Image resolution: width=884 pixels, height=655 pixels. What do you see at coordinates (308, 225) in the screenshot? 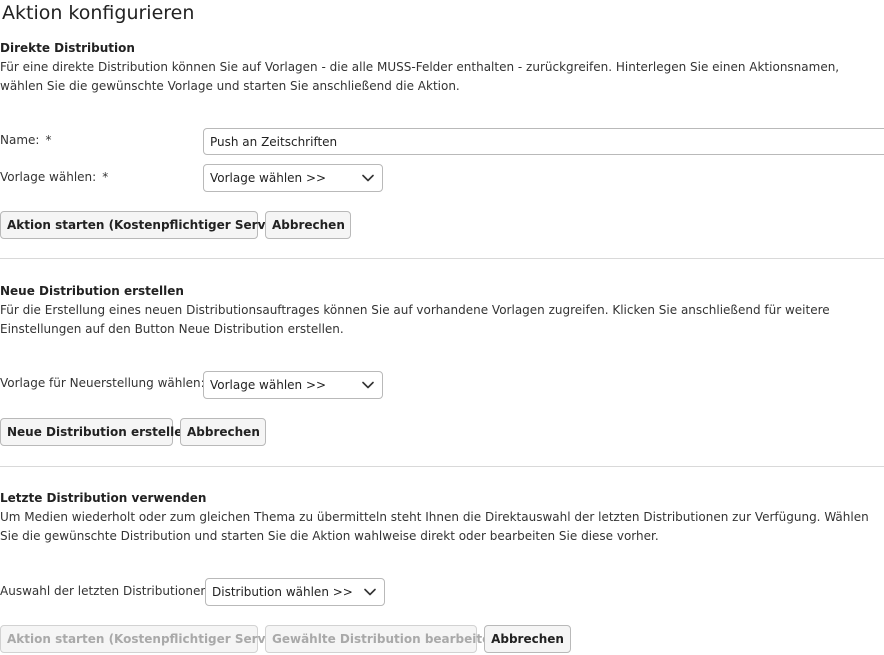
I see `cancel-button-direct: Abbrechen` at bounding box center [308, 225].